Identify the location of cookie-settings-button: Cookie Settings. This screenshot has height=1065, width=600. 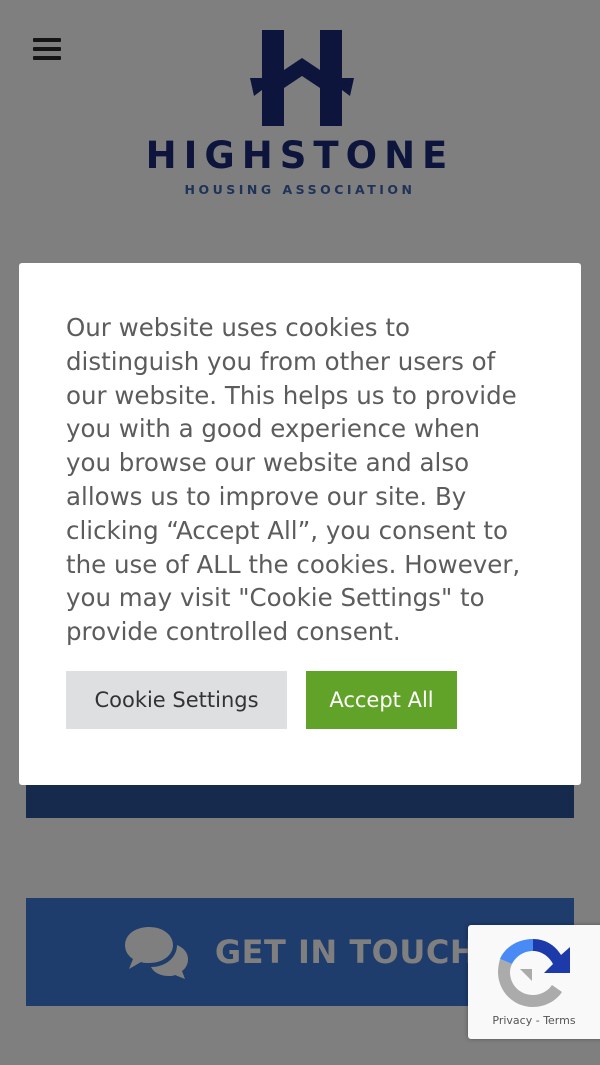
(176, 700).